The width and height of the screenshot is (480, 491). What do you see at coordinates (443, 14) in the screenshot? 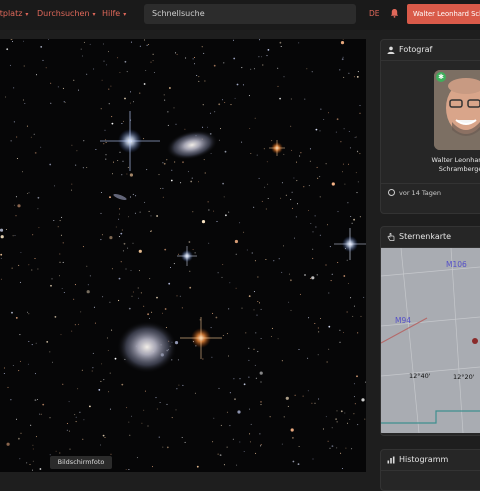
I see `user-menu-button: Walter Leonhard Schramberger` at bounding box center [443, 14].